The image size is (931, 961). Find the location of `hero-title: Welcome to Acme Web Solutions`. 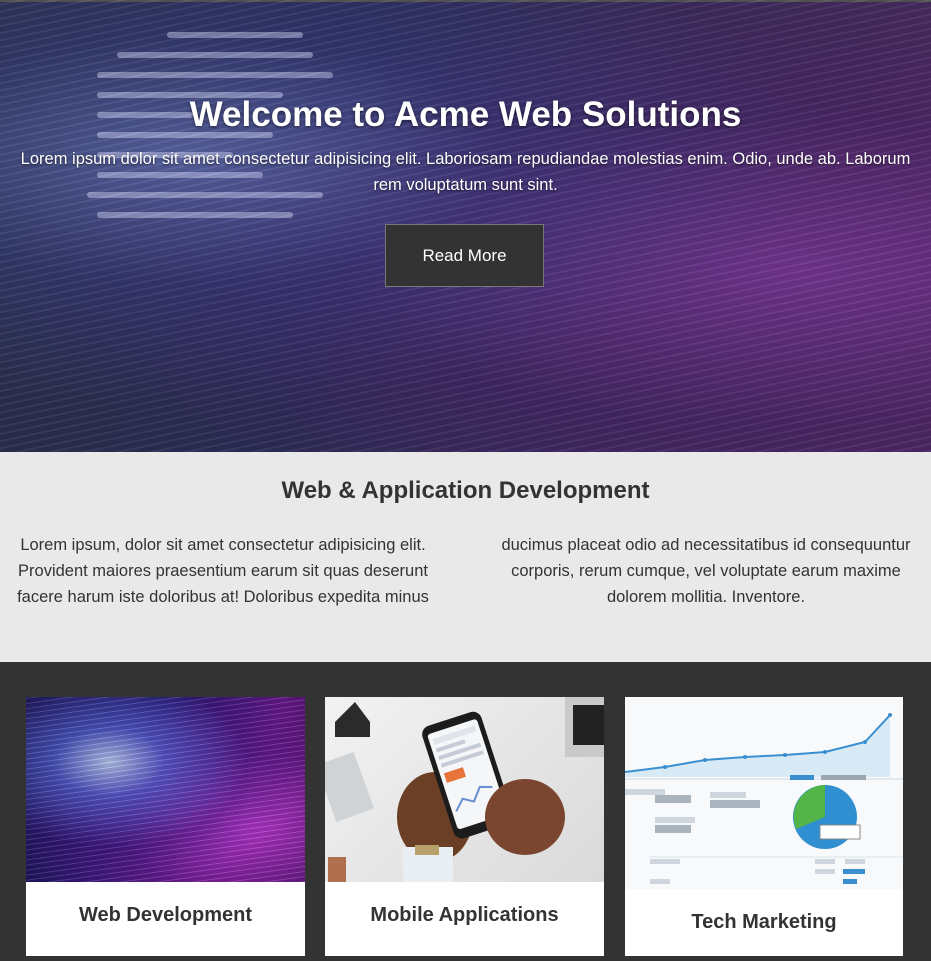

hero-title: Welcome to Acme Web Solutions is located at coordinates (465, 114).